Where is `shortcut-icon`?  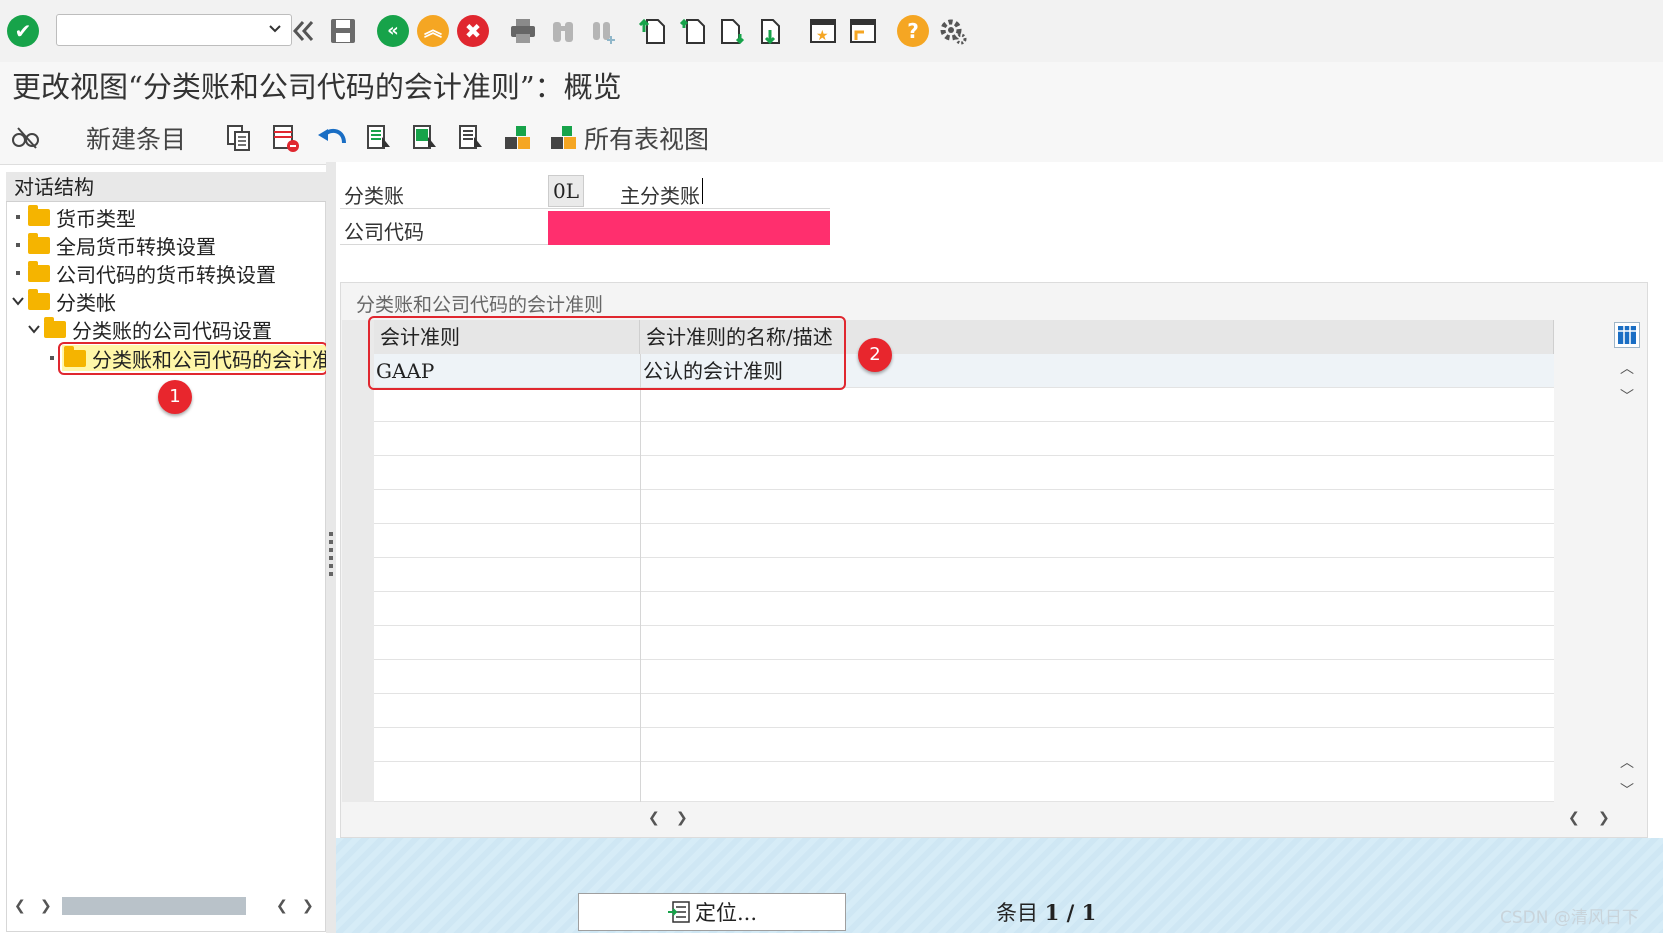
shortcut-icon is located at coordinates (863, 31).